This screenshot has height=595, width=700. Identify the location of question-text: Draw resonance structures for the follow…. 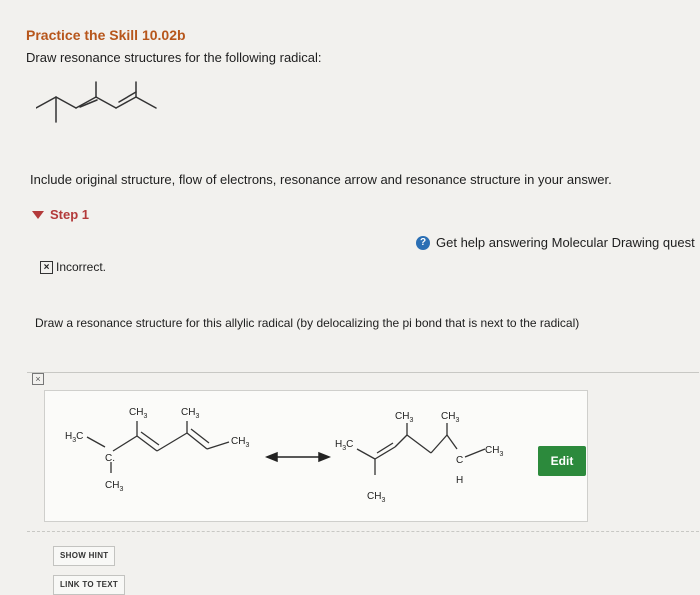
(174, 57).